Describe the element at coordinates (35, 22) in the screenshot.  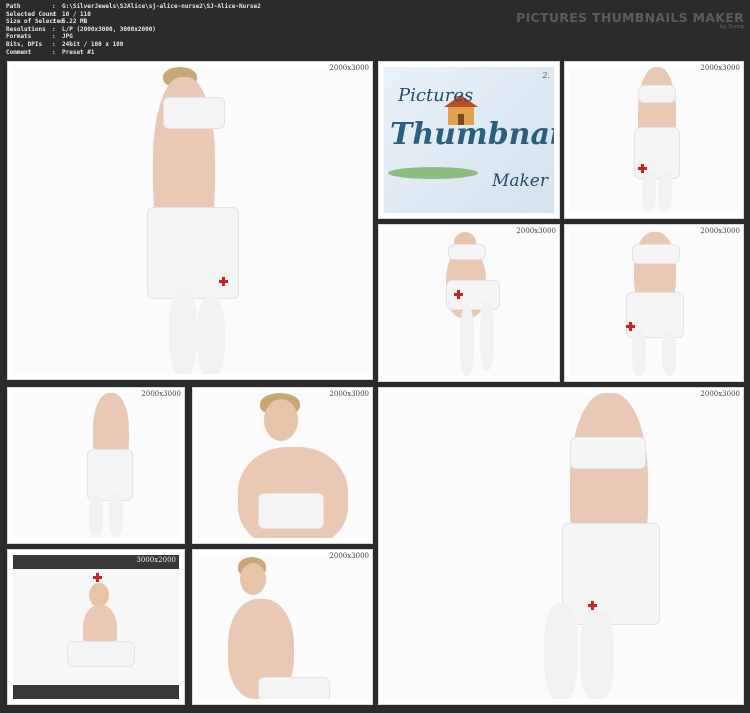
I see `info-key: Size of Selected` at that location.